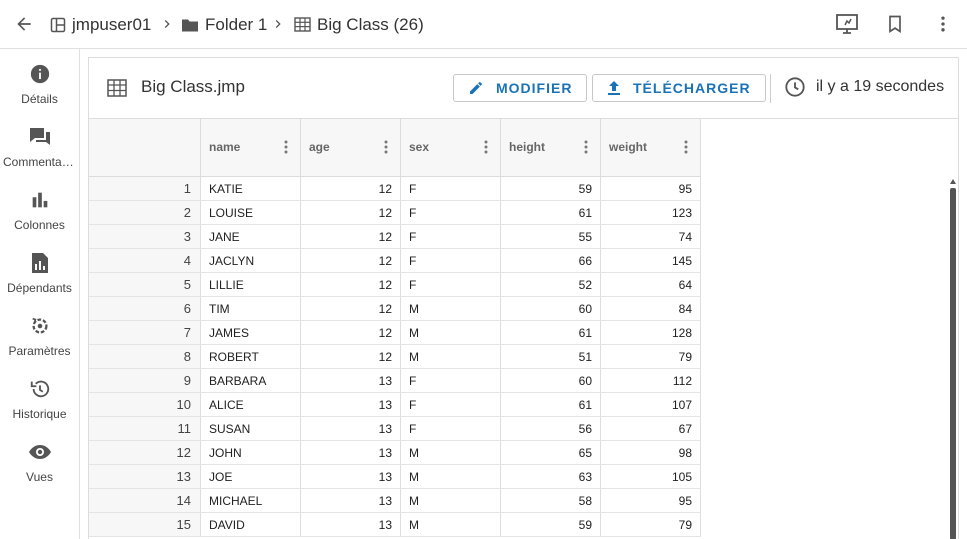 This screenshot has width=967, height=539. What do you see at coordinates (953, 363) in the screenshot?
I see `scrollbar-thumb` at bounding box center [953, 363].